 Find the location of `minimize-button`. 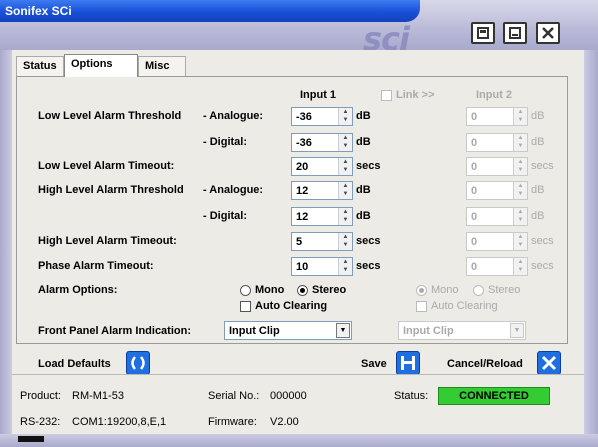

minimize-button is located at coordinates (515, 33).